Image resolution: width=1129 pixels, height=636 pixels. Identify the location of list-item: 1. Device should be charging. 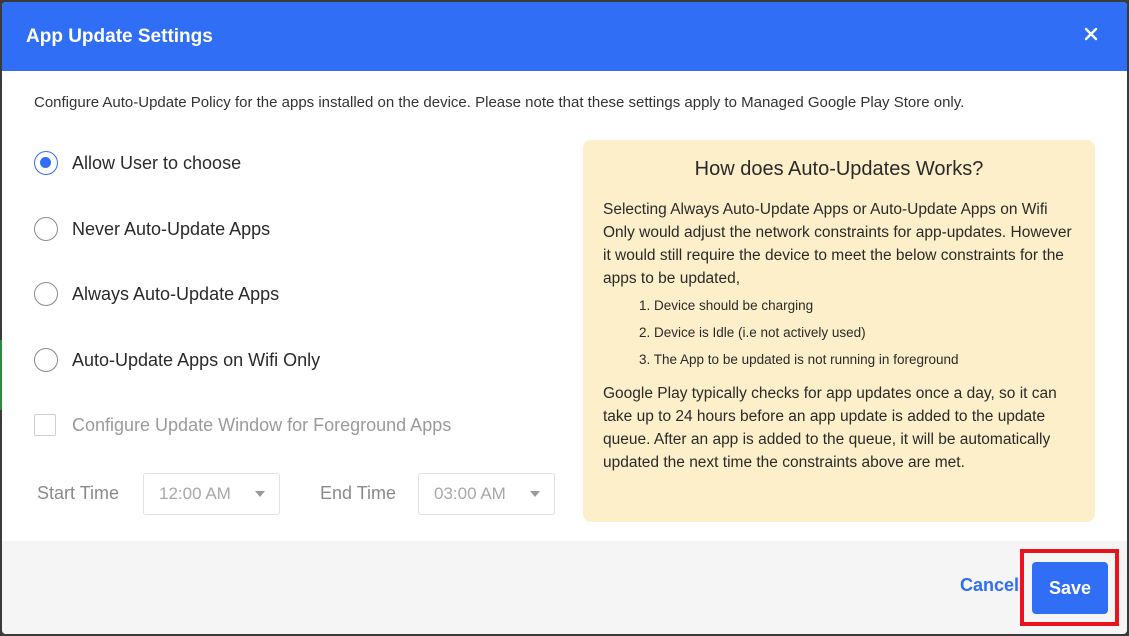
(726, 305).